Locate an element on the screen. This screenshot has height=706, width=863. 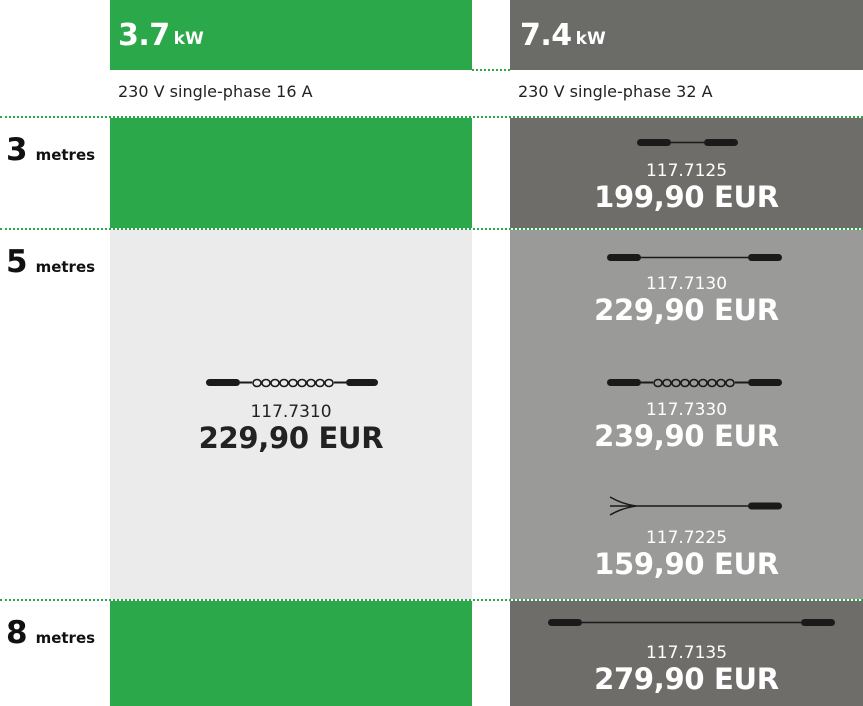
product-117-7135: 117.7135 279,90 EUR is located at coordinates (686, 656).